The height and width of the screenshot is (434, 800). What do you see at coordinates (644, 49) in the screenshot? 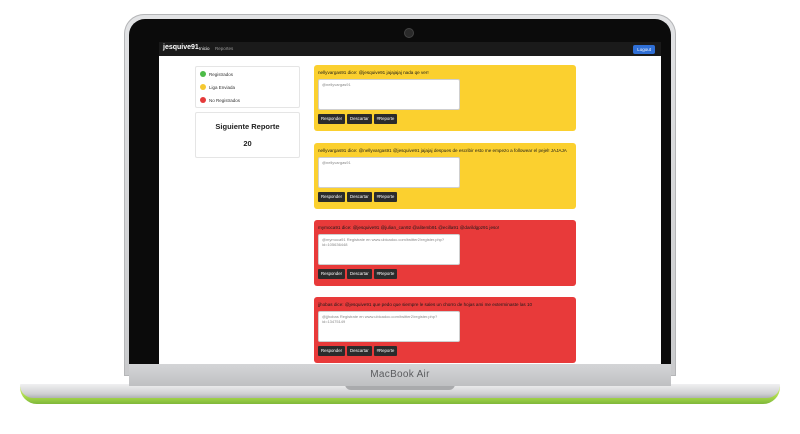
I see `logout-button: Logout` at bounding box center [644, 49].